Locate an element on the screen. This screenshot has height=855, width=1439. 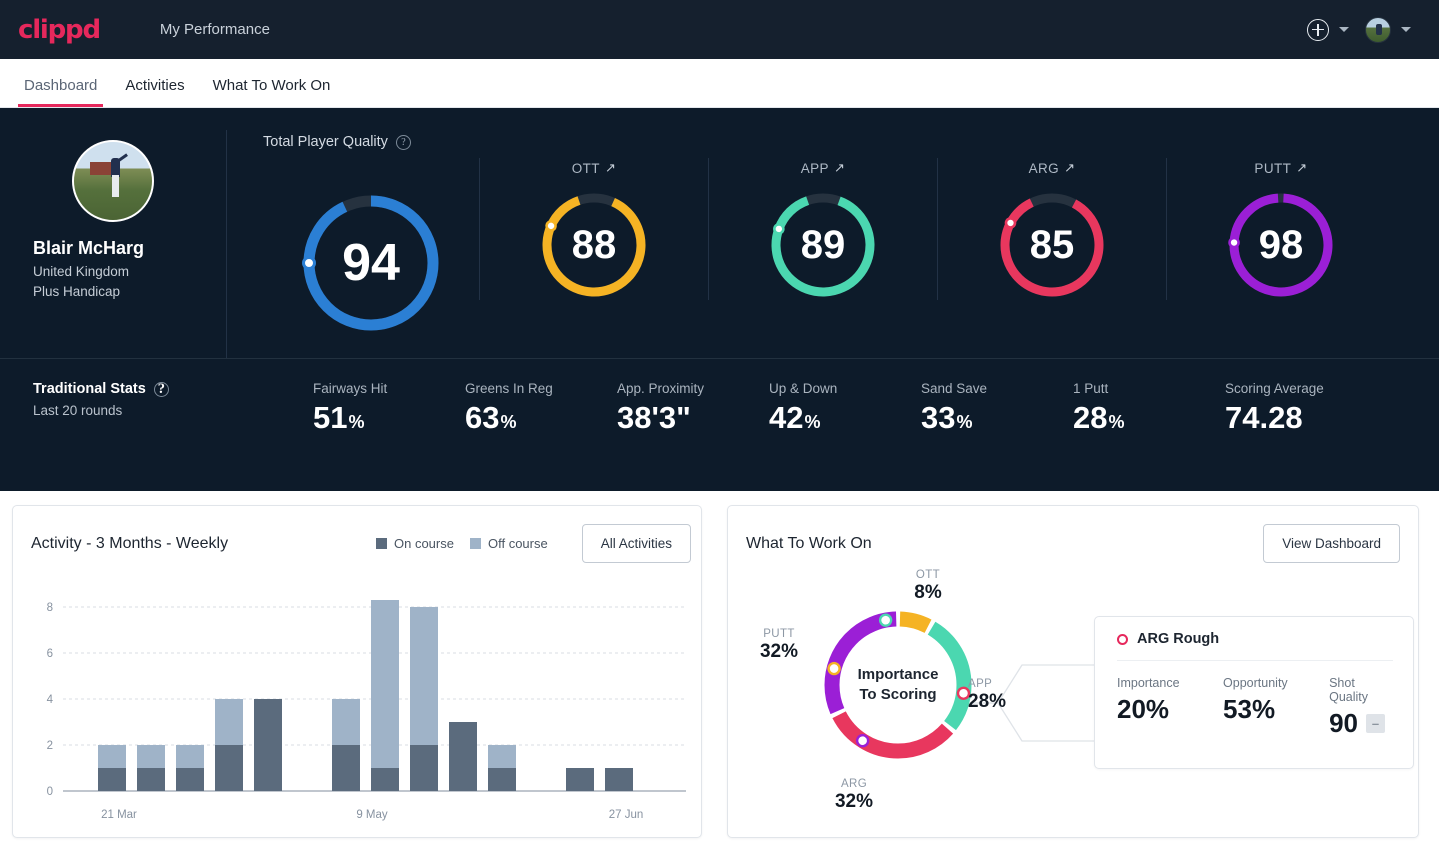
stat-value: 33% is located at coordinates (997, 418).